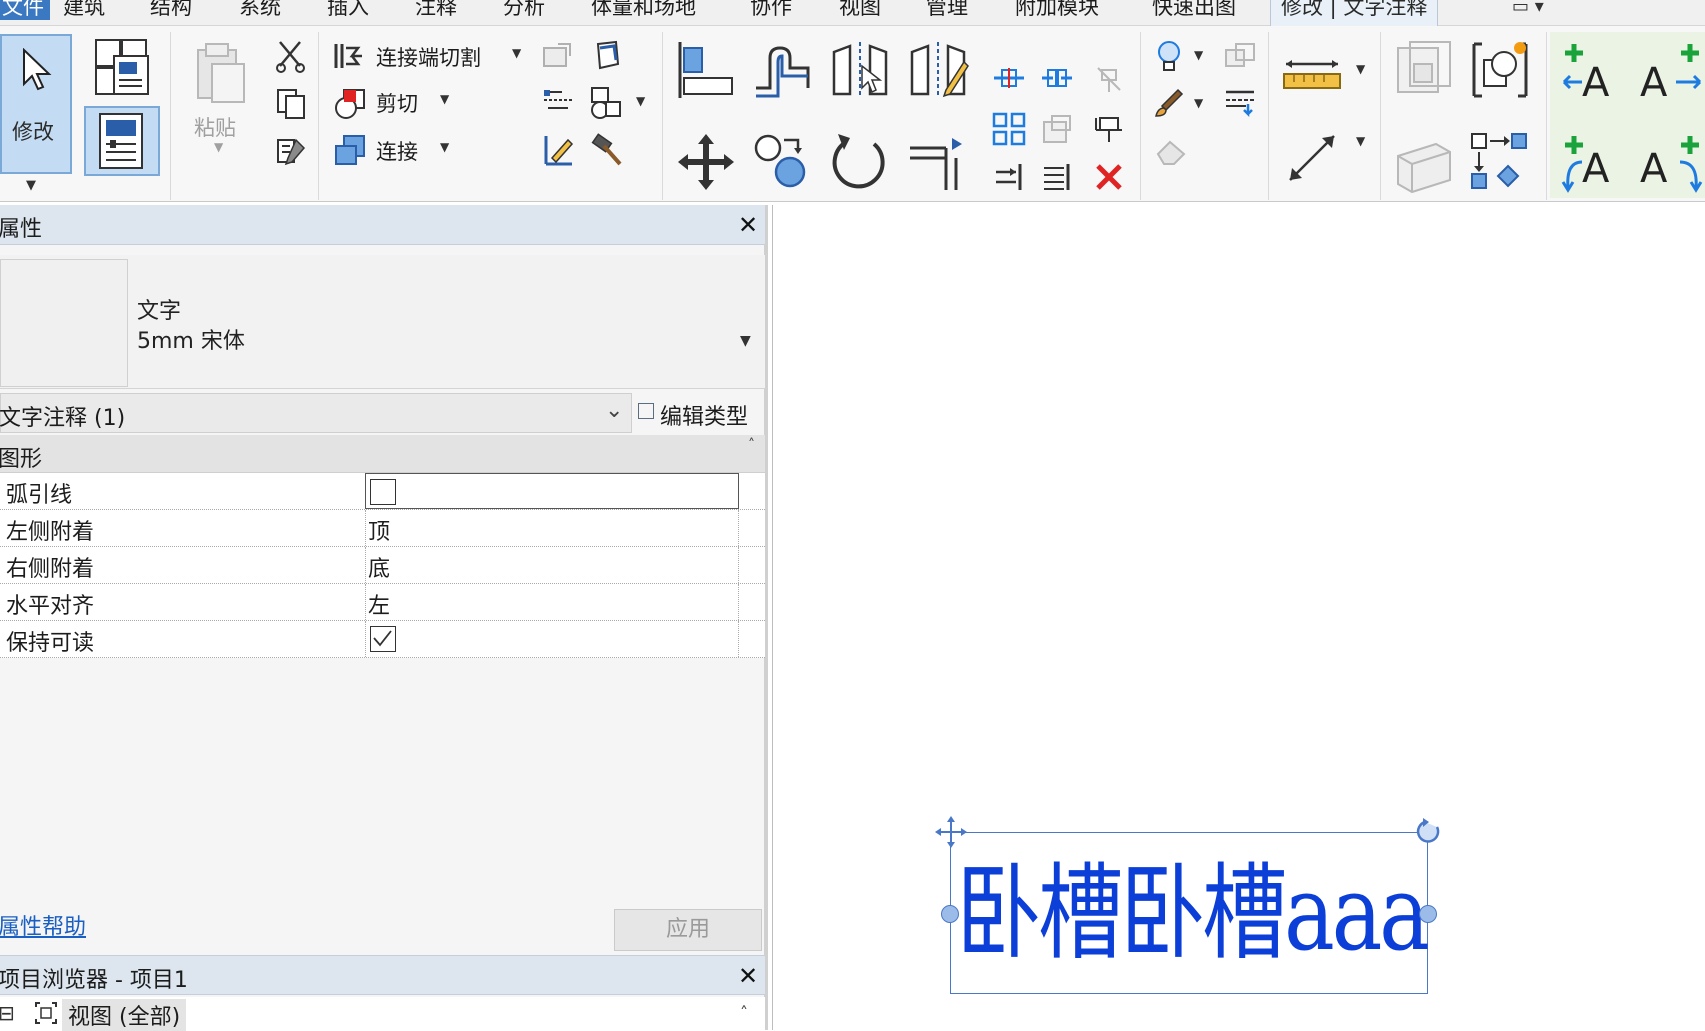 The height and width of the screenshot is (1031, 1705). I want to click on tab-architecture: 建筑, so click(84, 10).